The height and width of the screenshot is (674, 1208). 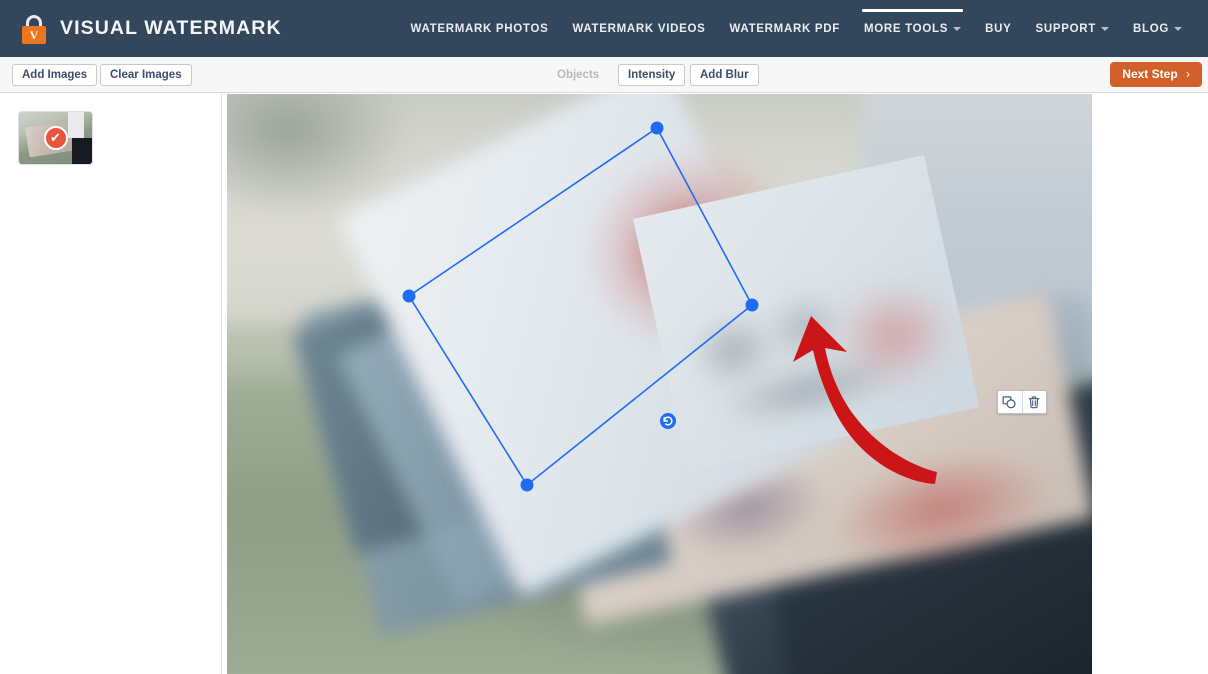 I want to click on duplicate-object-button, so click(x=1010, y=402).